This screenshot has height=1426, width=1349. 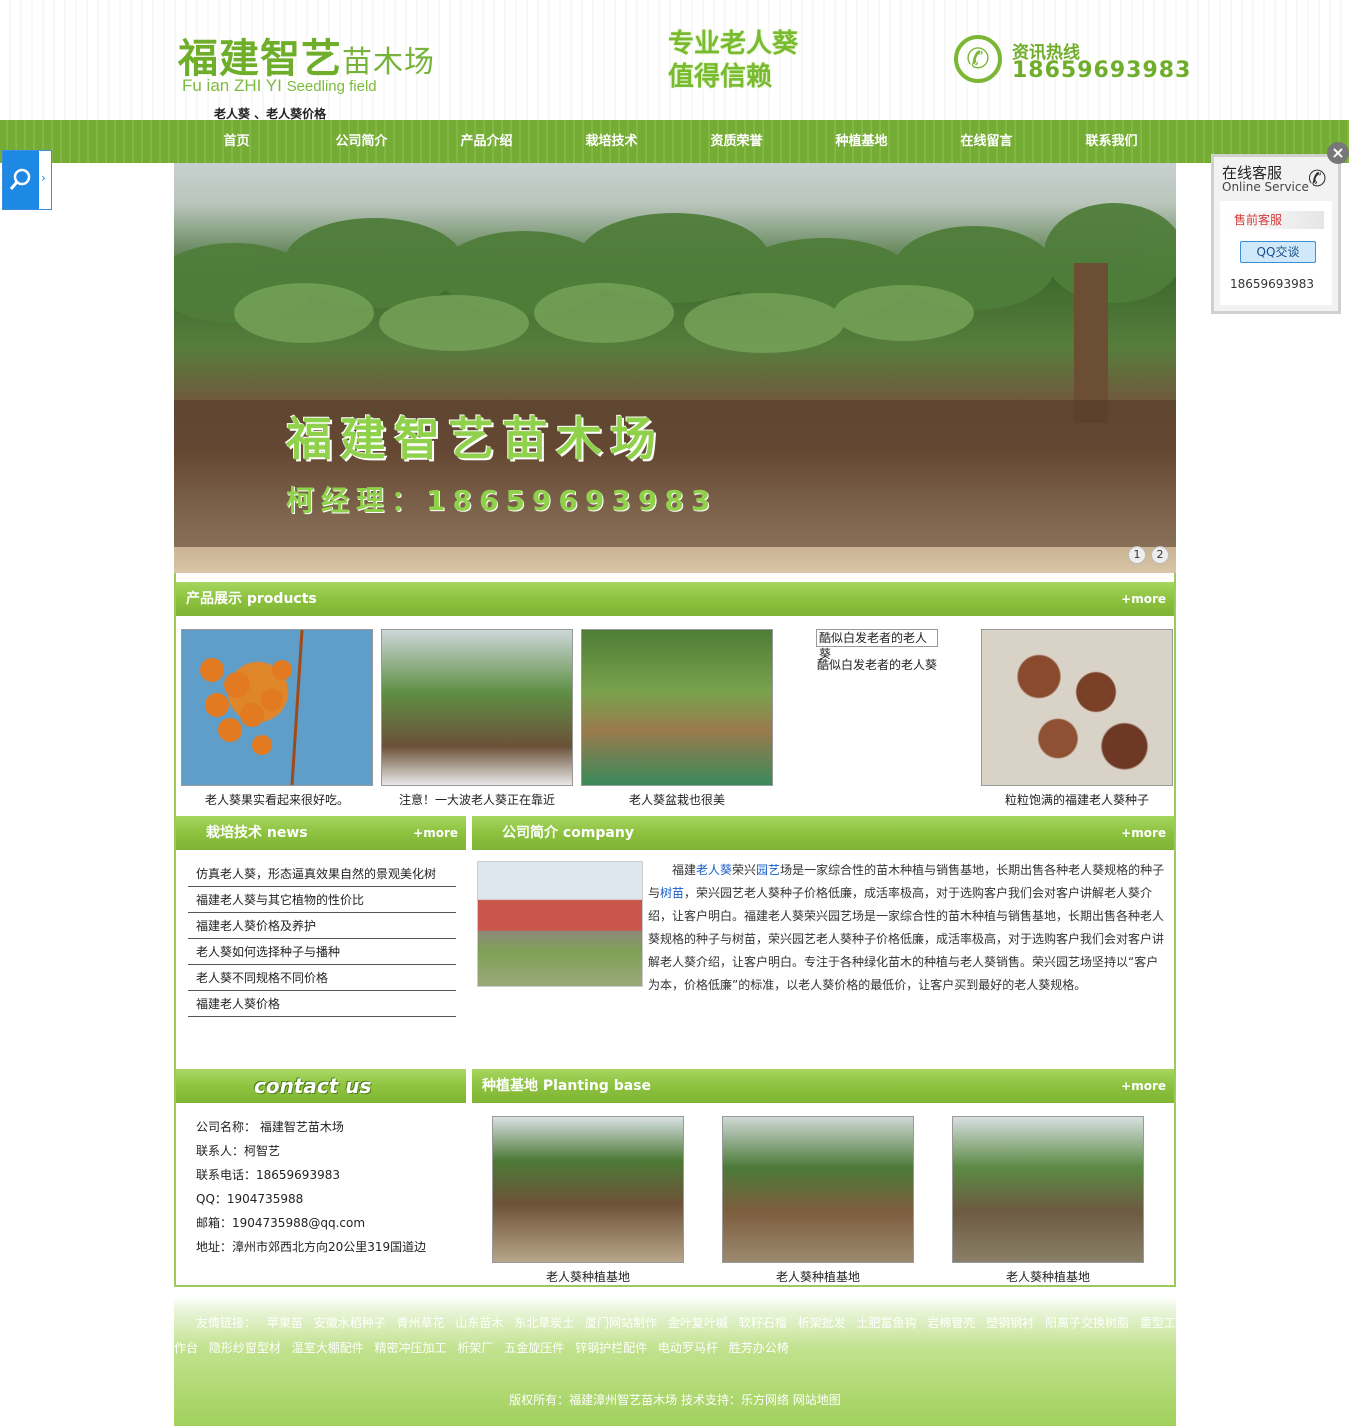 I want to click on friend-link: 青州草花, so click(x=421, y=1323).